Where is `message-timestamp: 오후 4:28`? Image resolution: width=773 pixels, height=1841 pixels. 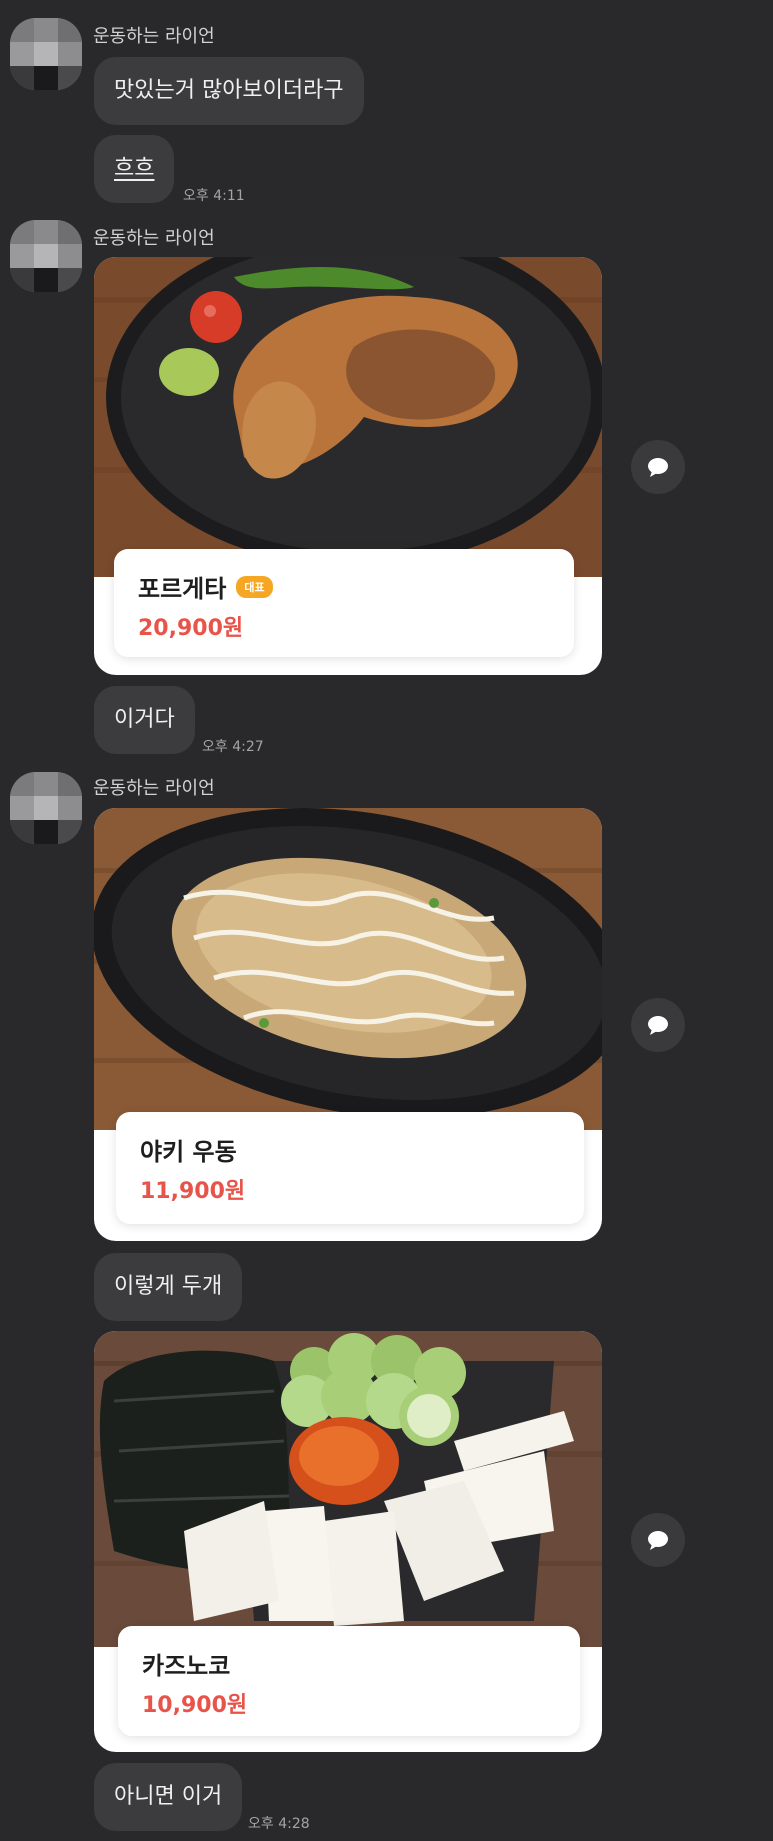
message-timestamp: 오후 4:28 is located at coordinates (279, 1824).